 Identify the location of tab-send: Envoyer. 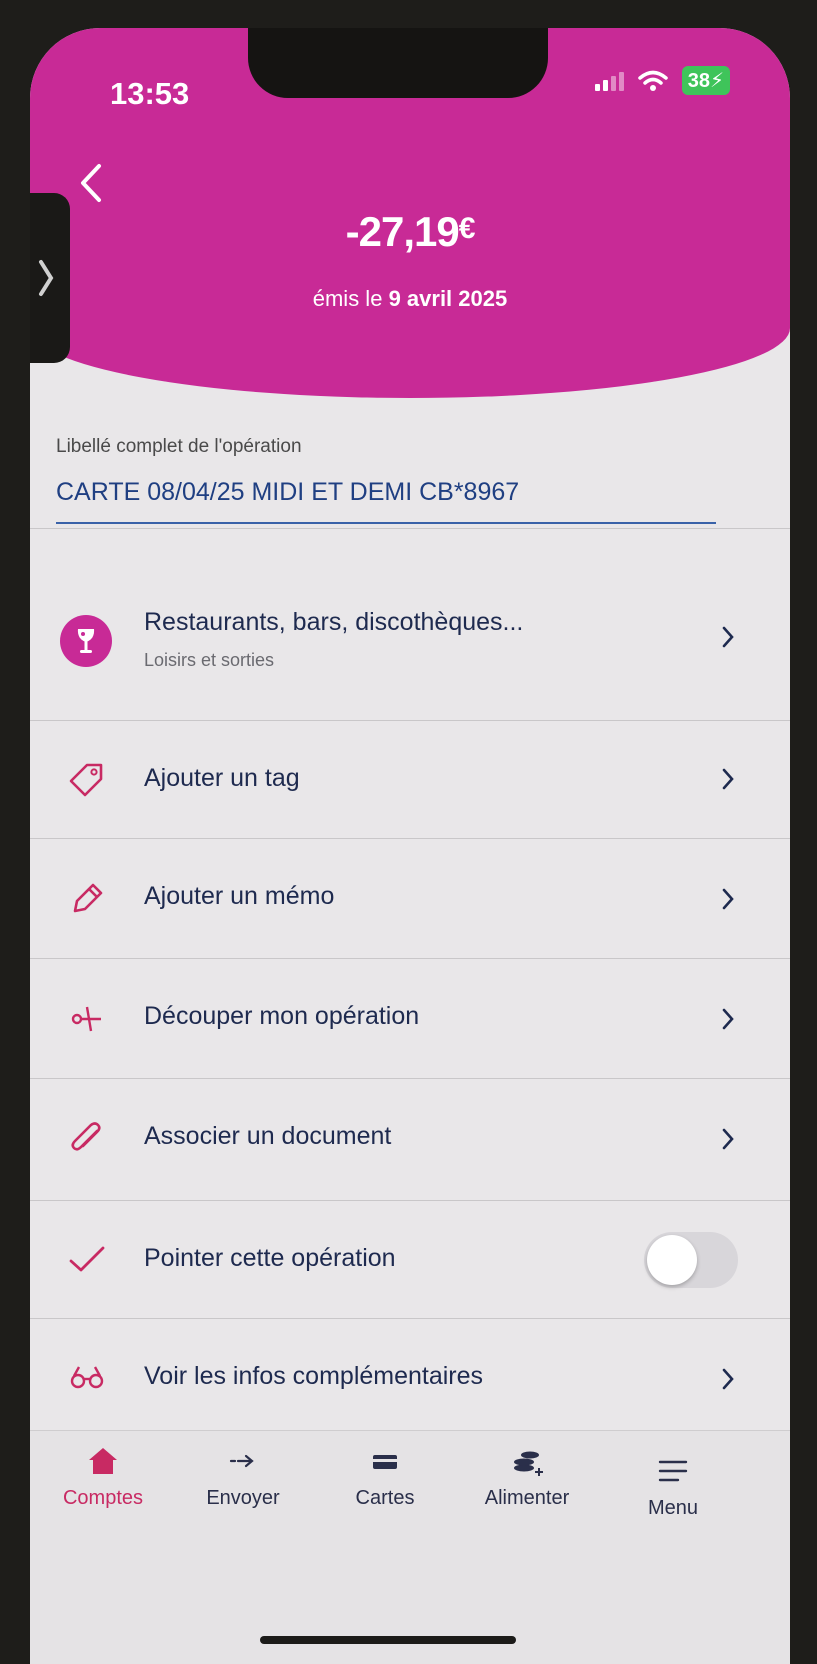
(243, 1475).